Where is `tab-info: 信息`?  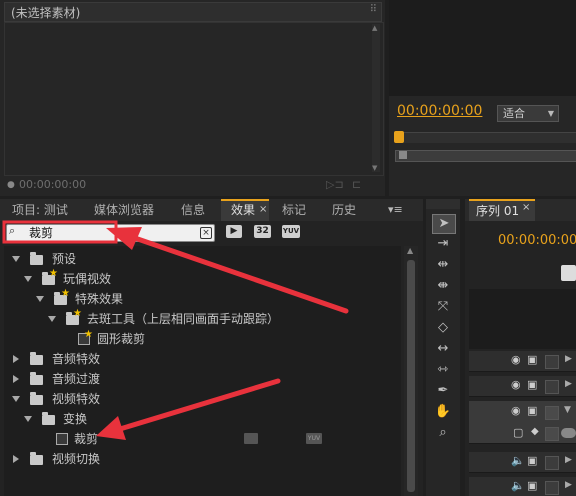 tab-info: 信息 is located at coordinates (193, 210).